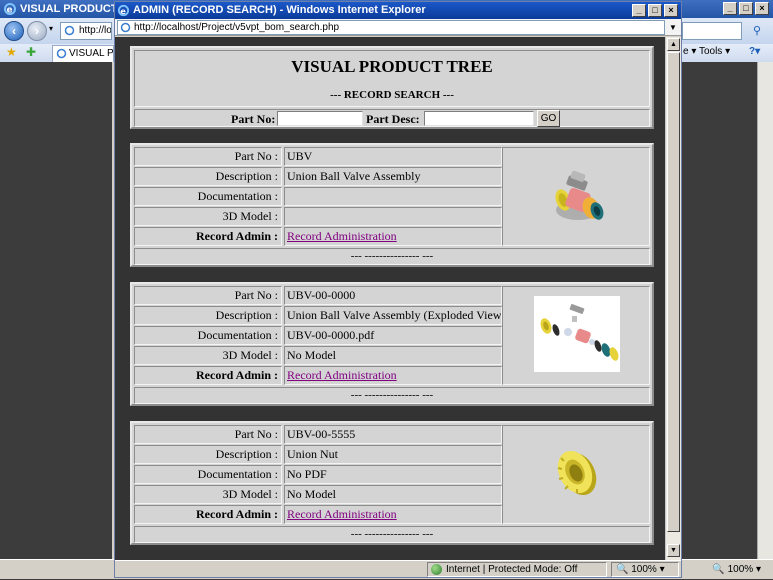 Image resolution: width=773 pixels, height=580 pixels. I want to click on page-subtitle: --- RECORD SEARCH ---, so click(392, 95).